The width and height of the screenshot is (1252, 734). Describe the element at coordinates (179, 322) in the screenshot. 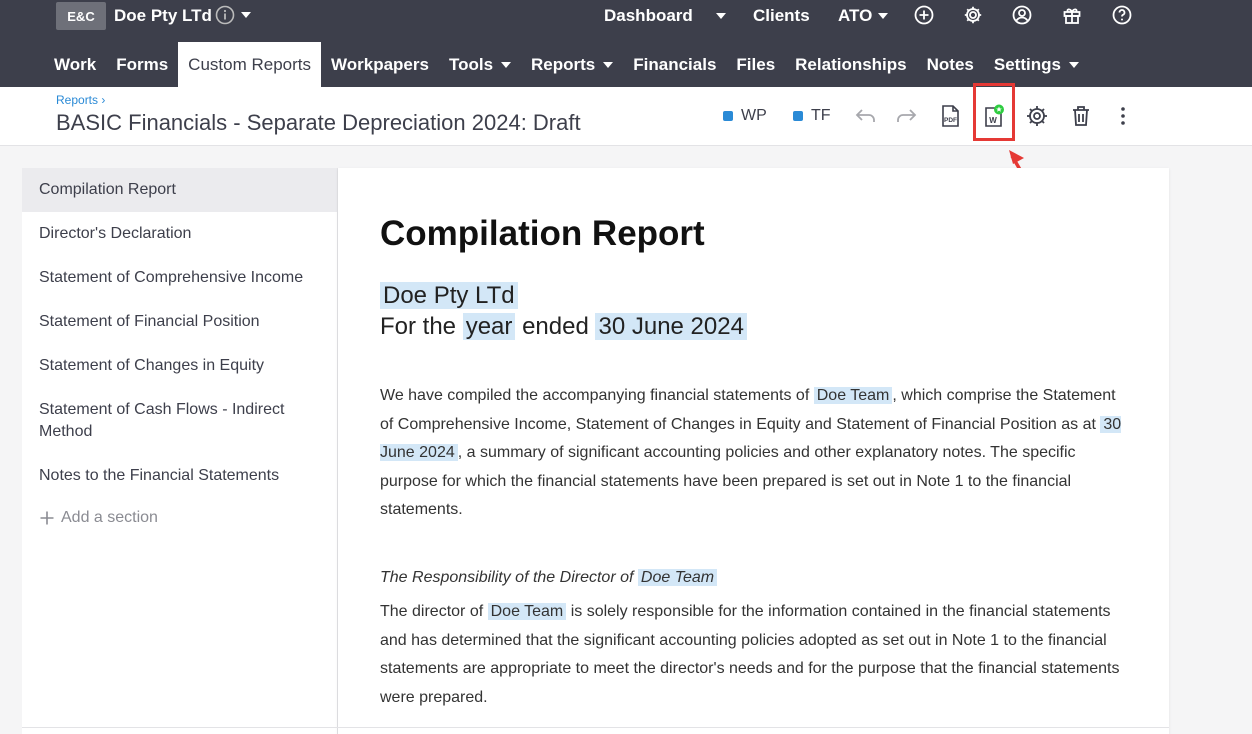

I see `section-financial-position: Statement of Financial Position` at that location.